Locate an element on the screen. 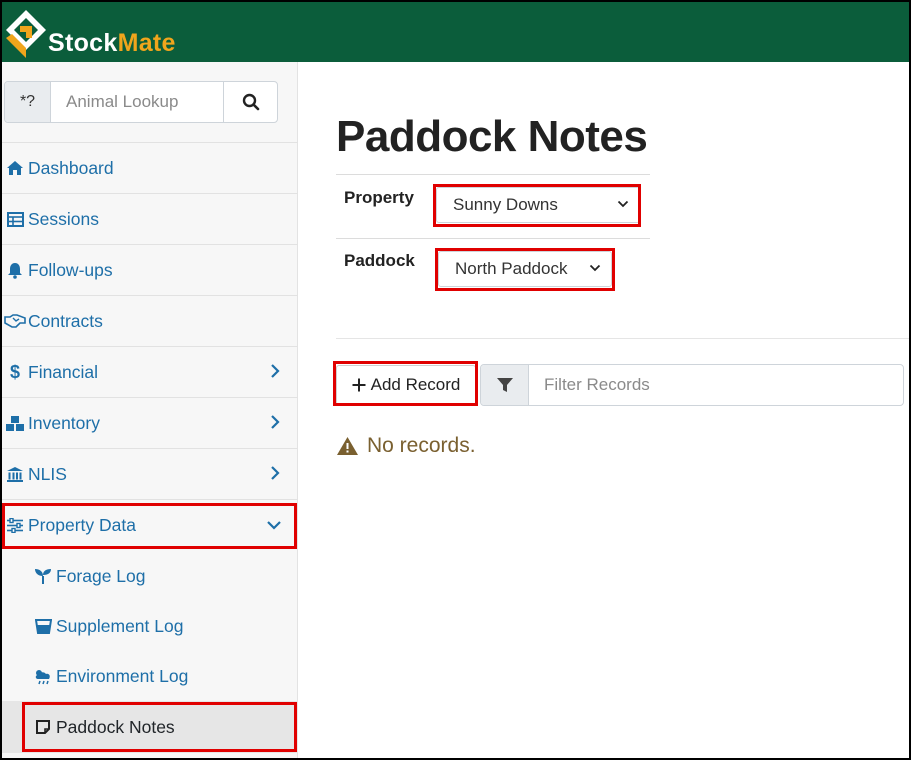 Image resolution: width=911 pixels, height=760 pixels. seedling-icon is located at coordinates (43, 576).